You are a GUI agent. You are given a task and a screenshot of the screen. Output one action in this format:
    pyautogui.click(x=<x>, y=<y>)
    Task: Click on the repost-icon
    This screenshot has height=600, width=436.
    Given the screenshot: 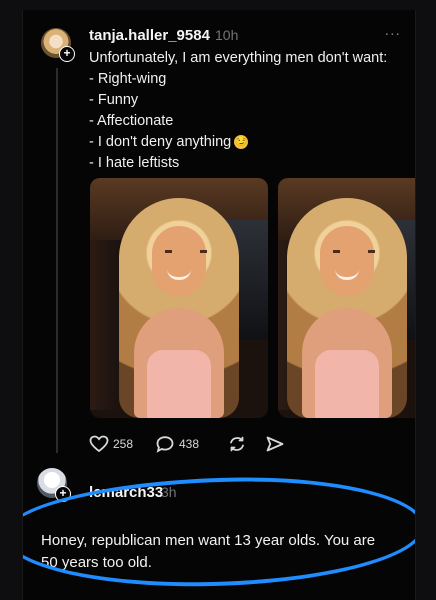 What is the action you would take?
    pyautogui.click(x=237, y=444)
    